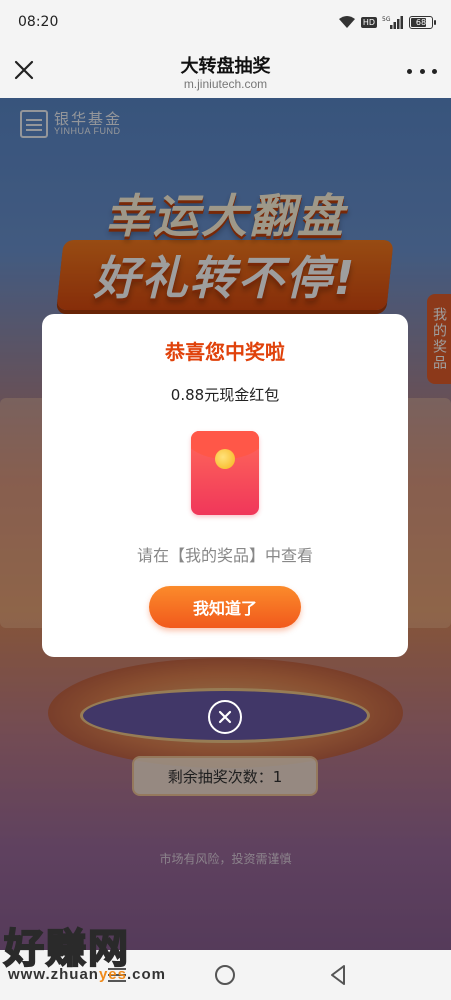 The height and width of the screenshot is (1000, 451). Describe the element at coordinates (98, 951) in the screenshot. I see `watermark: 好赚网 www.zhuanyes.com` at that location.